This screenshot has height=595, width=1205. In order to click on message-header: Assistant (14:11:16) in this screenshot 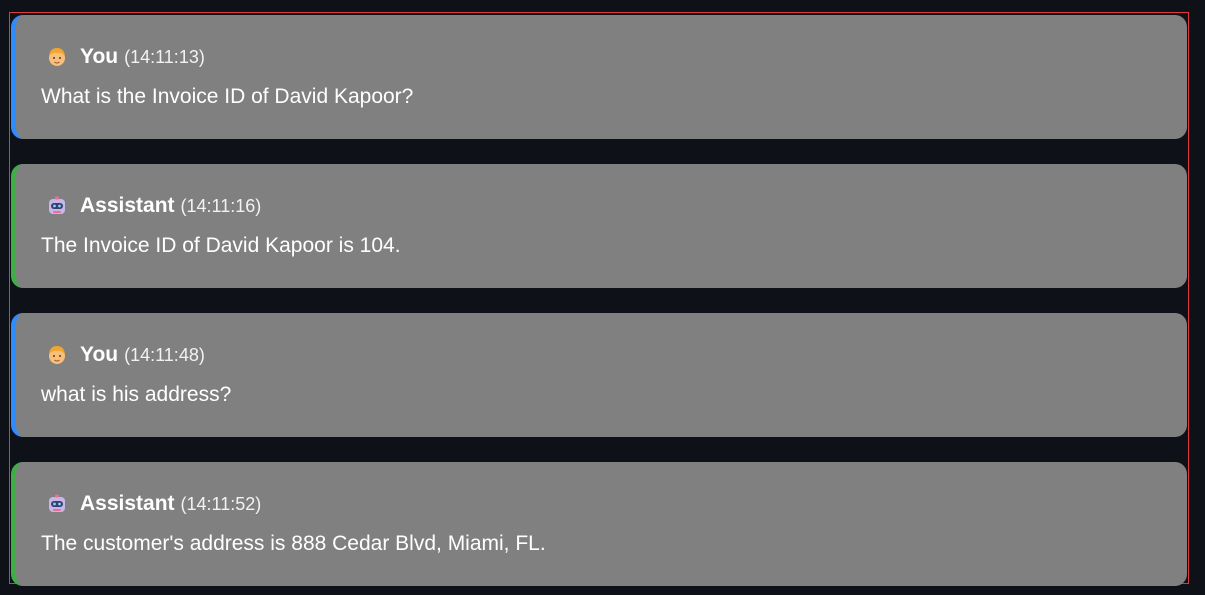, I will do `click(153, 206)`.